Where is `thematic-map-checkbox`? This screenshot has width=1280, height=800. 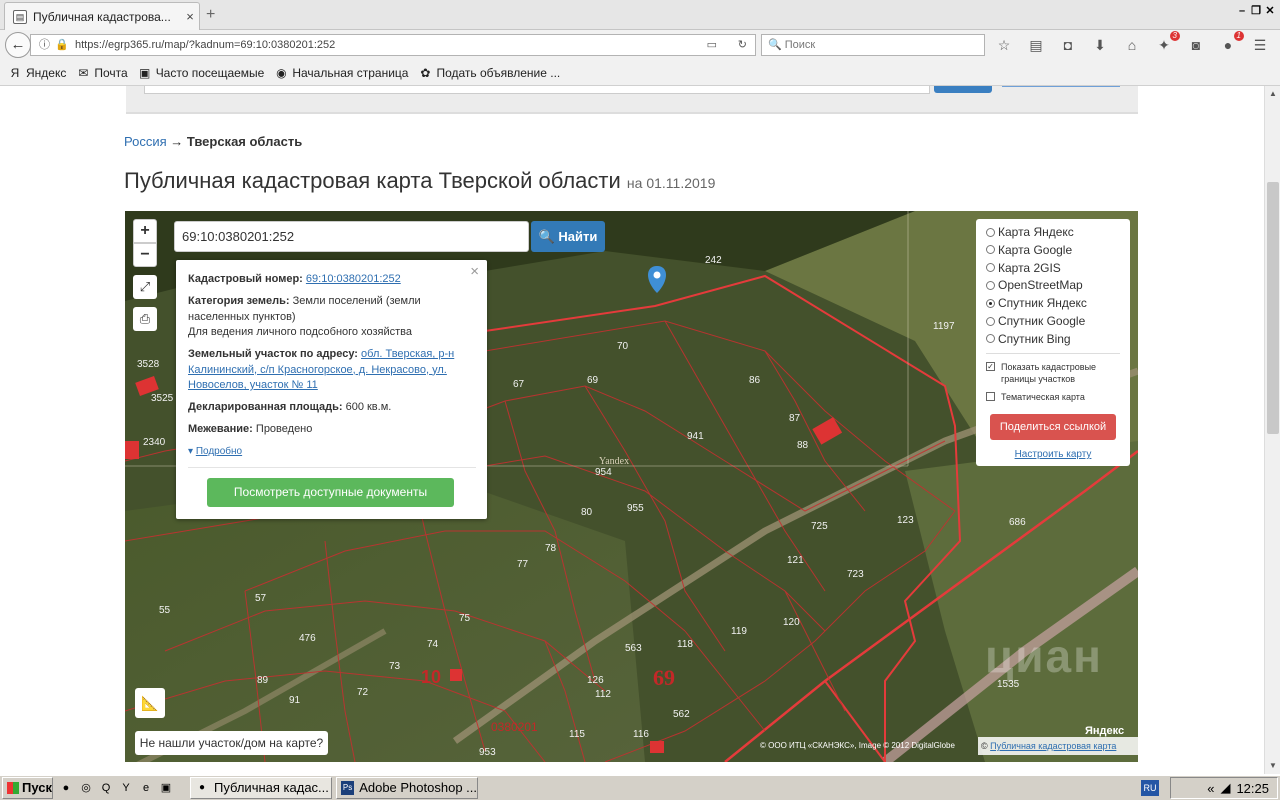 thematic-map-checkbox is located at coordinates (990, 396).